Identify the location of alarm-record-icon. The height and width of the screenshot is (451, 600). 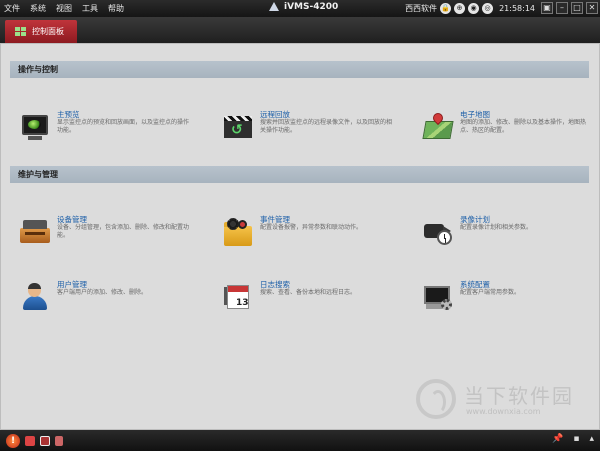
(30, 441).